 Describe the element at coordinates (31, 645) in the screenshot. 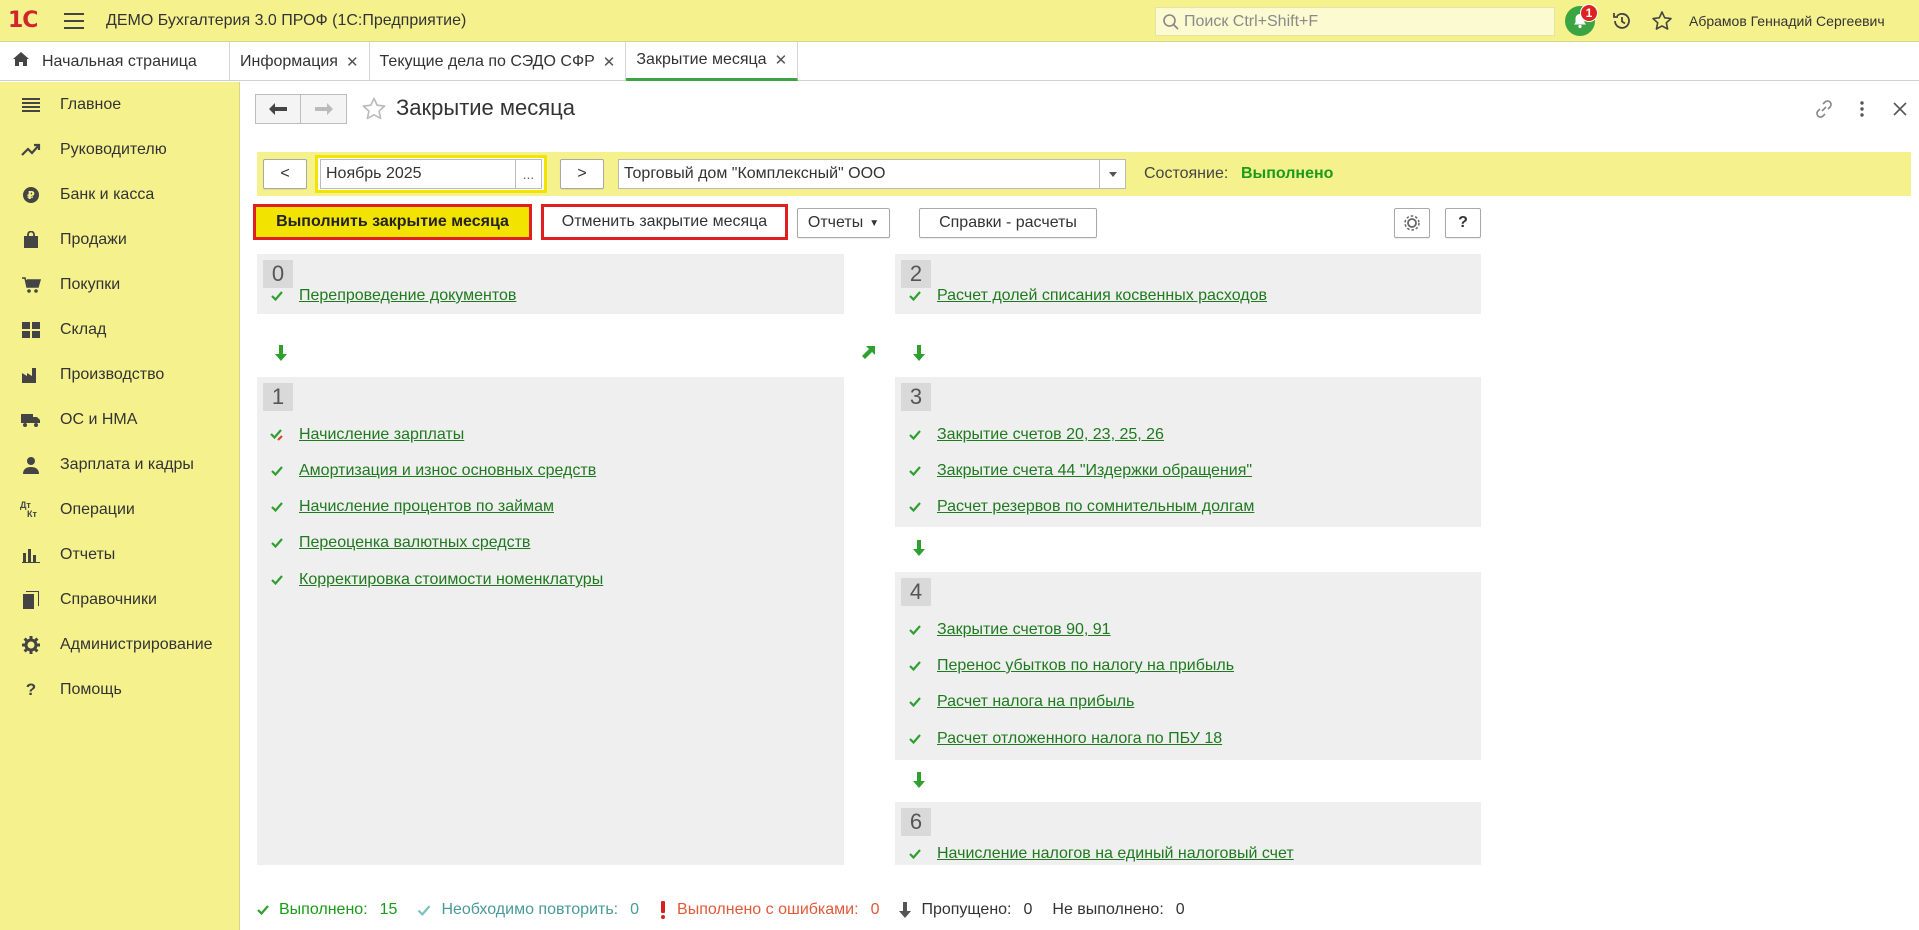

I see `gear-icon` at that location.